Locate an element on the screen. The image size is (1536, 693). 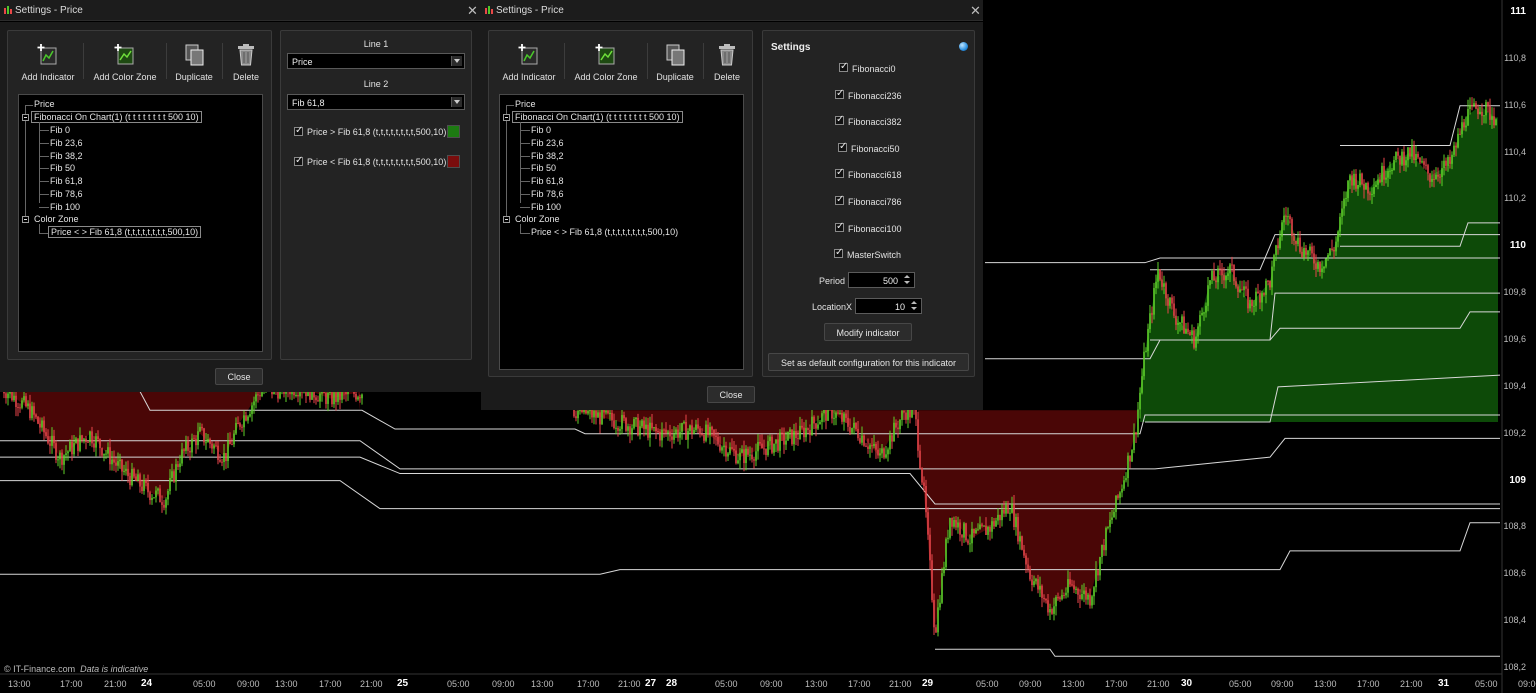
fibonacci100-checkbox is located at coordinates (839, 226).